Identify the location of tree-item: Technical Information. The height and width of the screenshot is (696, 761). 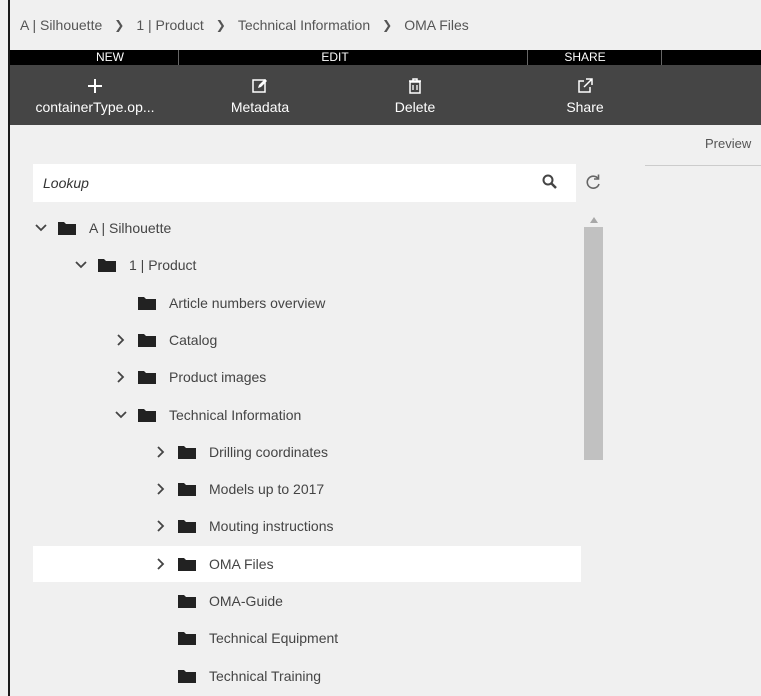
(307, 415).